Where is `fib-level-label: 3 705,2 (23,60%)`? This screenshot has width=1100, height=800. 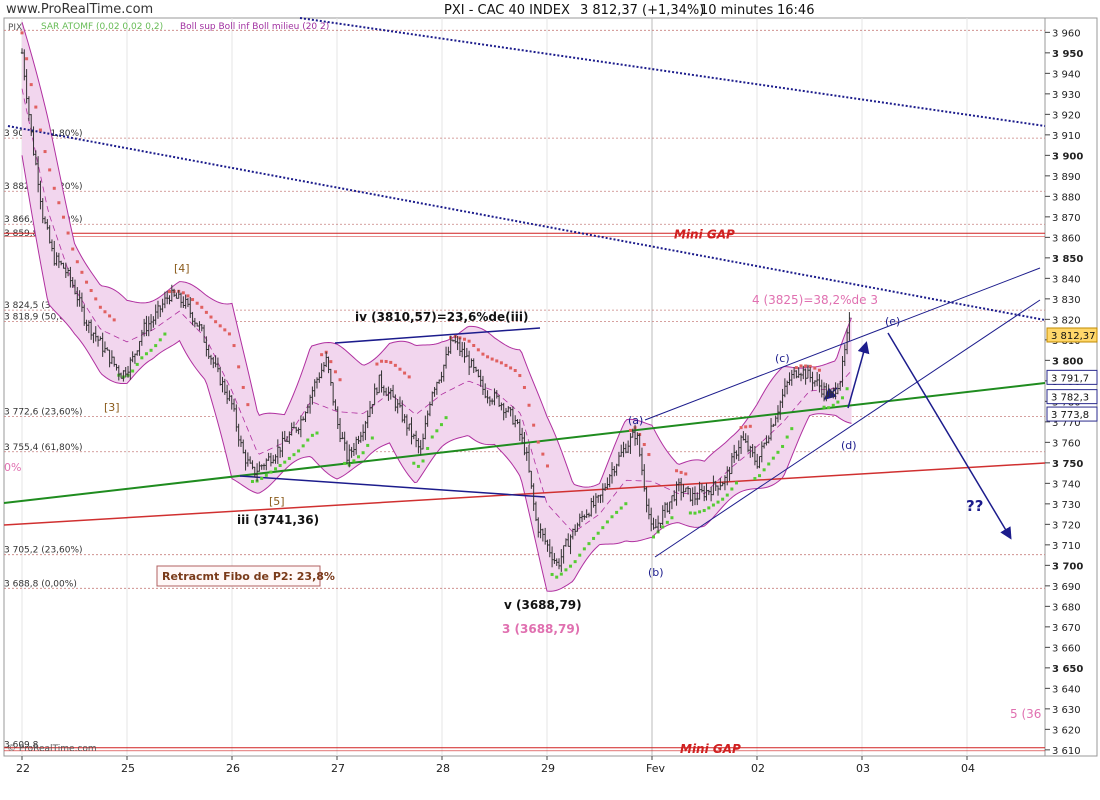
fib-level-label: 3 705,2 (23,60%) is located at coordinates (43, 551).